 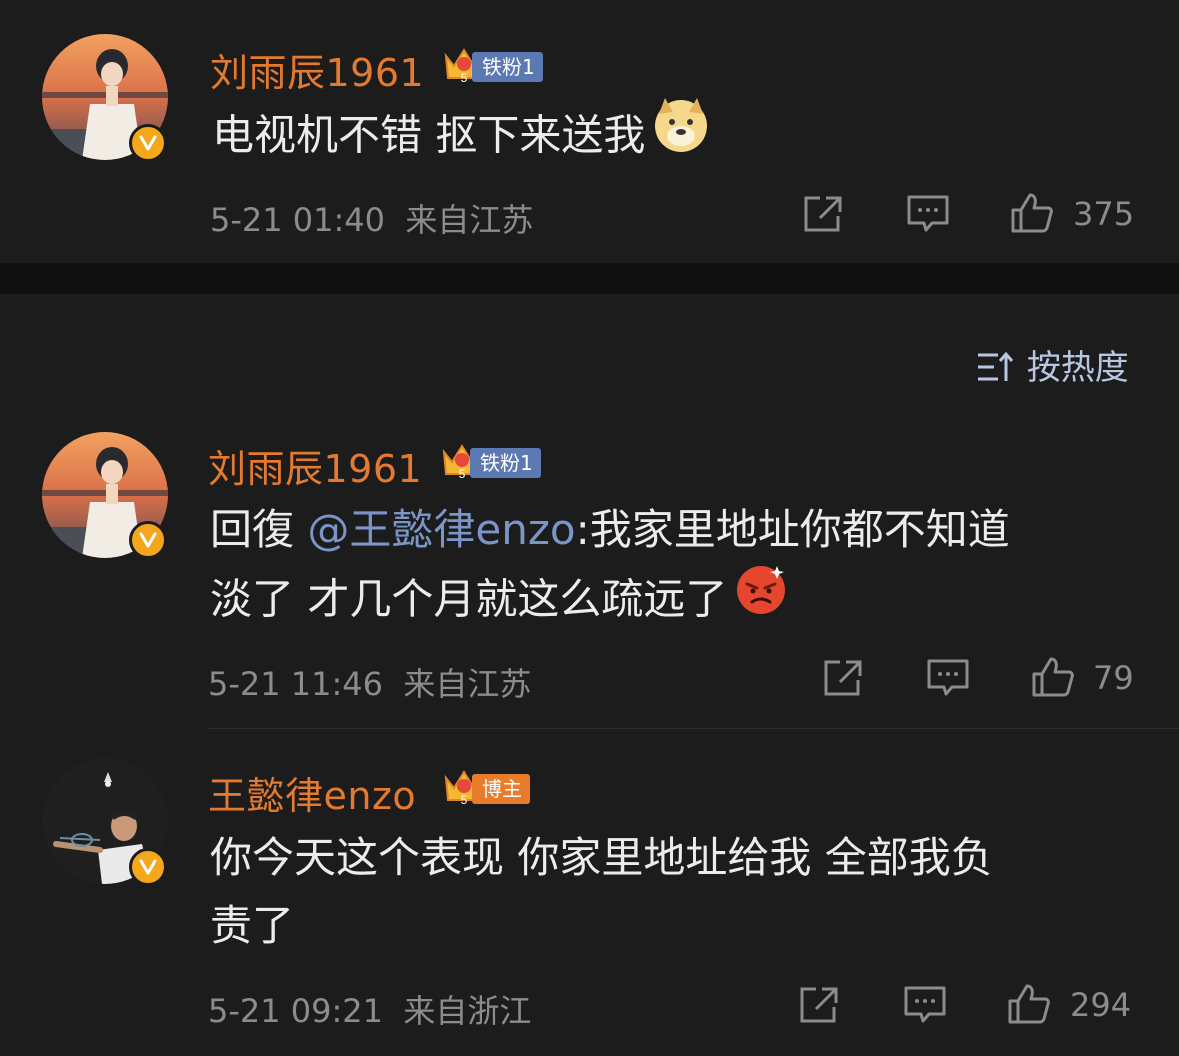 I want to click on reply-meta: 5-21 11:46 来自江苏, so click(x=369, y=682).